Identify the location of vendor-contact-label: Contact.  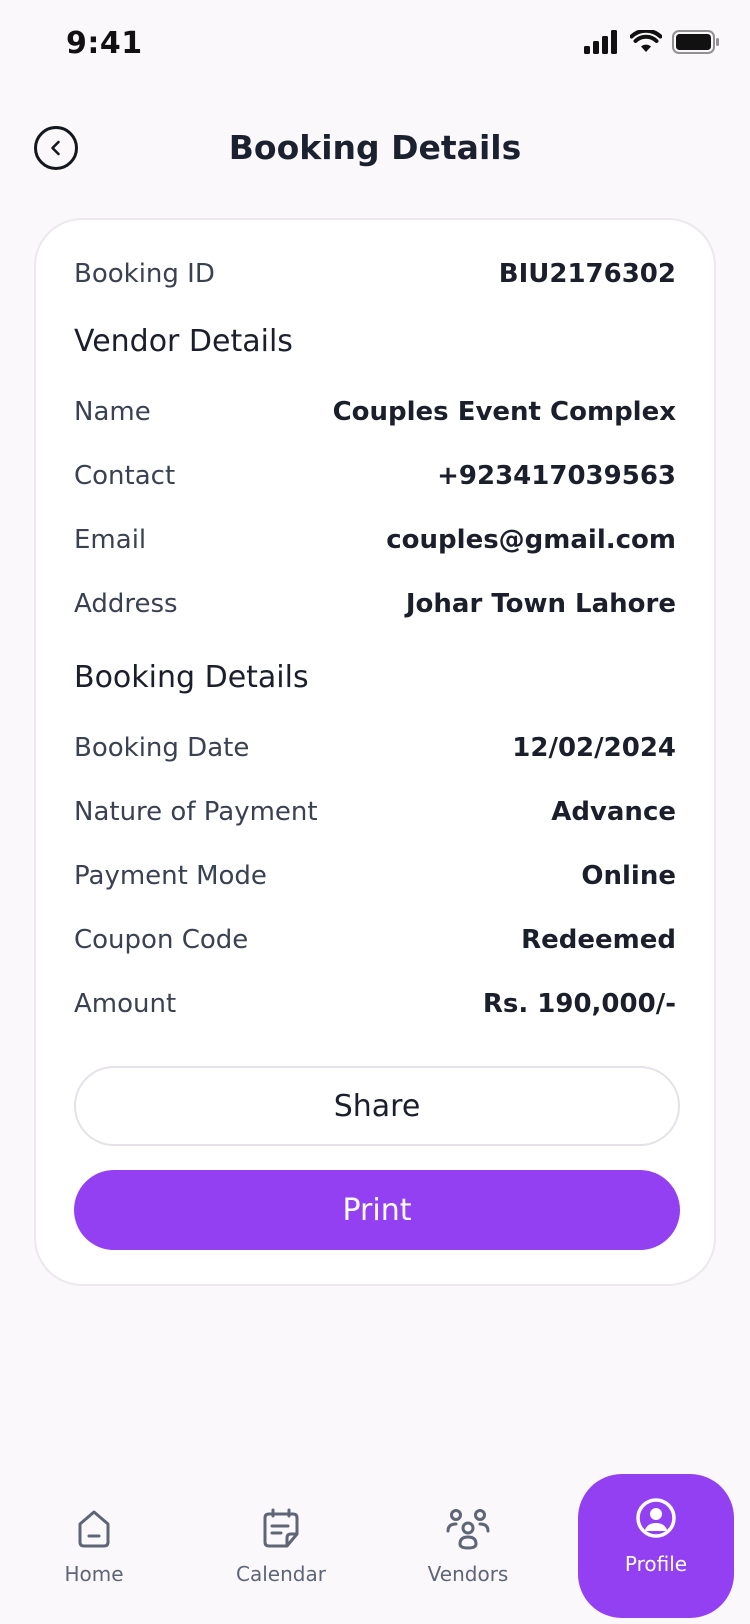
(125, 476).